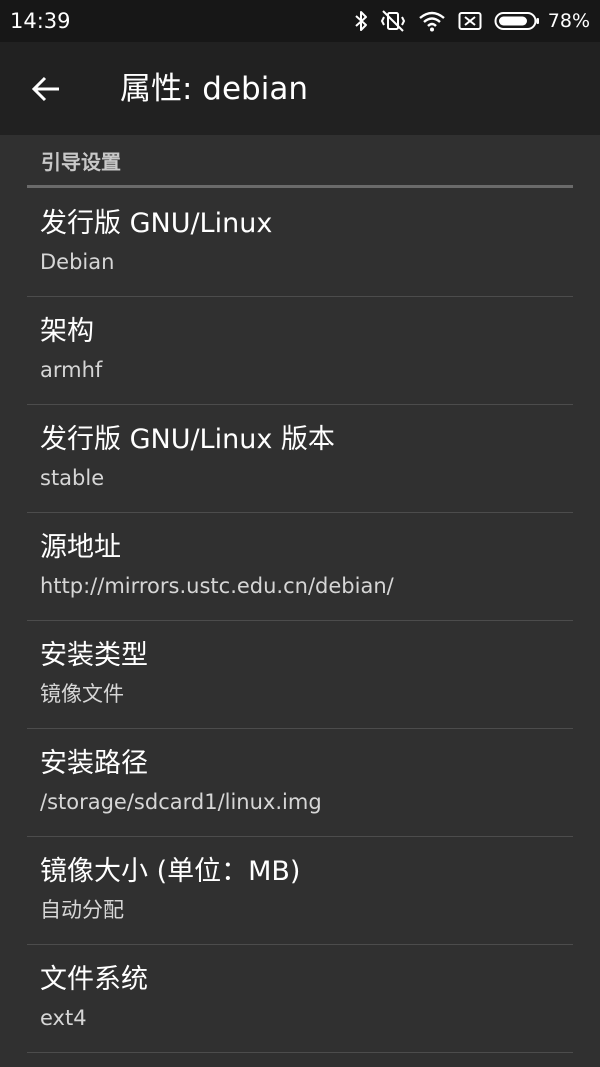 The height and width of the screenshot is (1067, 600). I want to click on pref-source-url: 源地址 http://mirrors.ustc.edu.cn/debian/, so click(300, 567).